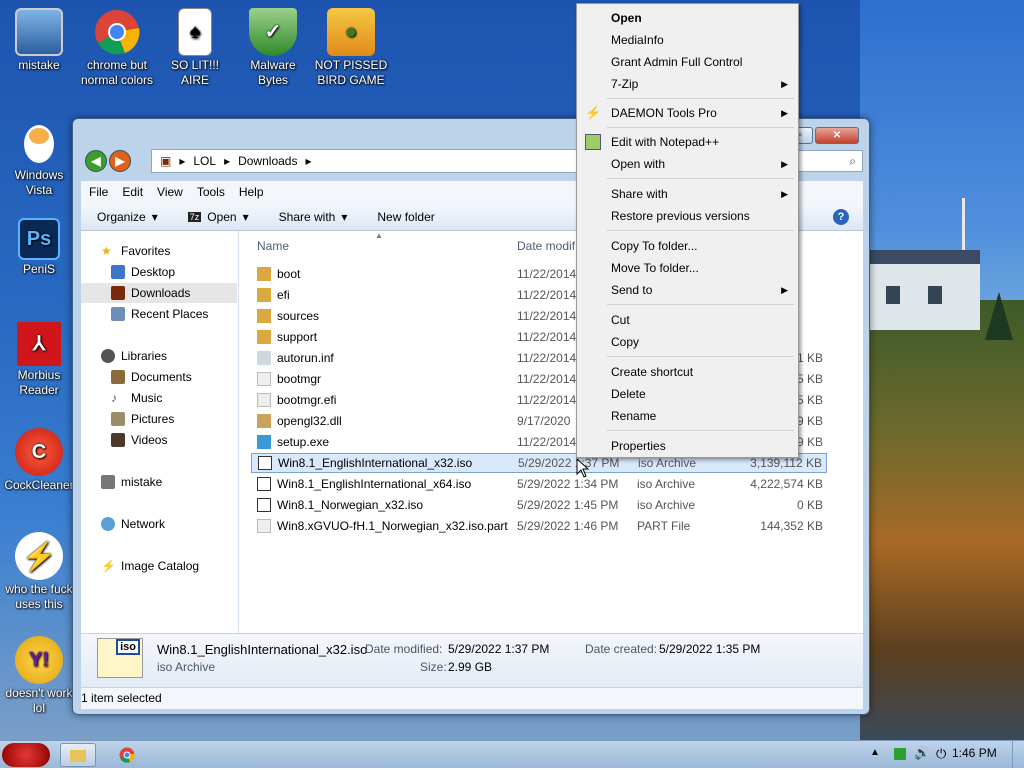  Describe the element at coordinates (633, 416) in the screenshot. I see `menu-item-rename: Rename` at that location.